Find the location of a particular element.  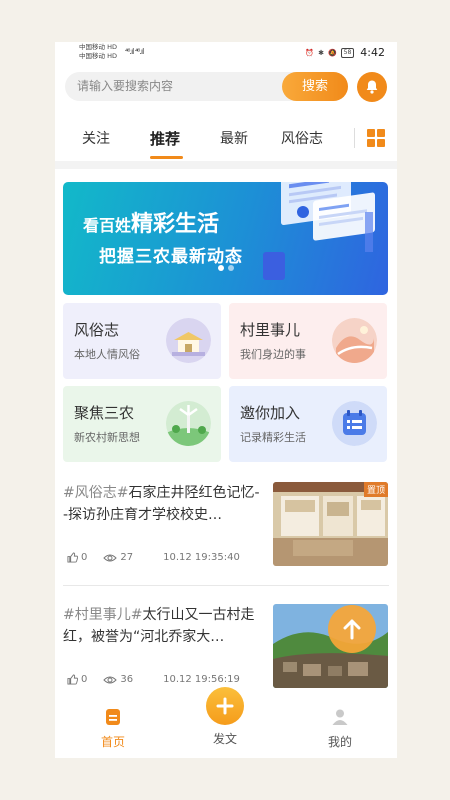

card-title: 邀你加入 is located at coordinates (270, 413).